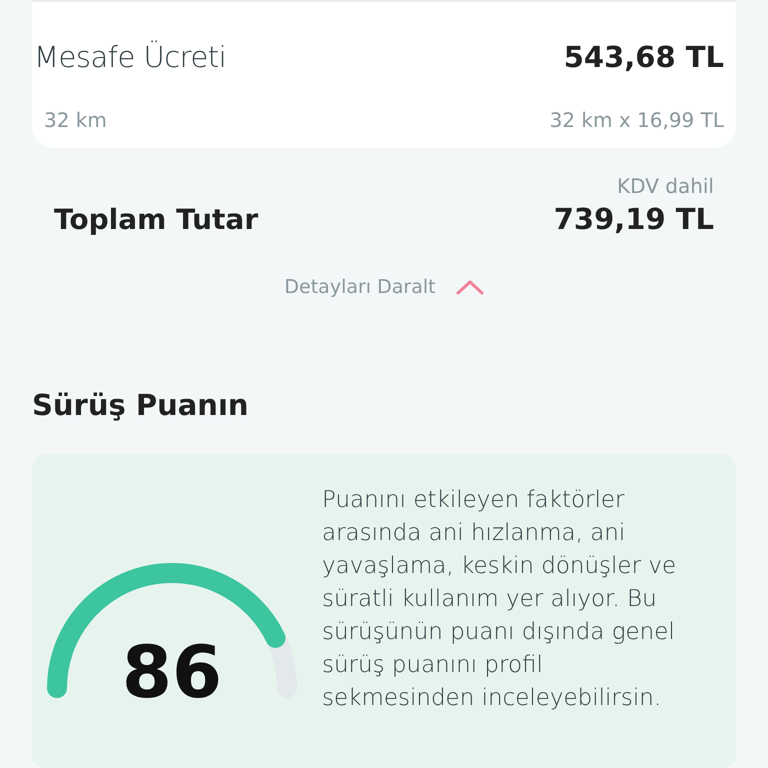 The width and height of the screenshot is (768, 768). I want to click on total-label: Toplam Tutar, so click(156, 219).